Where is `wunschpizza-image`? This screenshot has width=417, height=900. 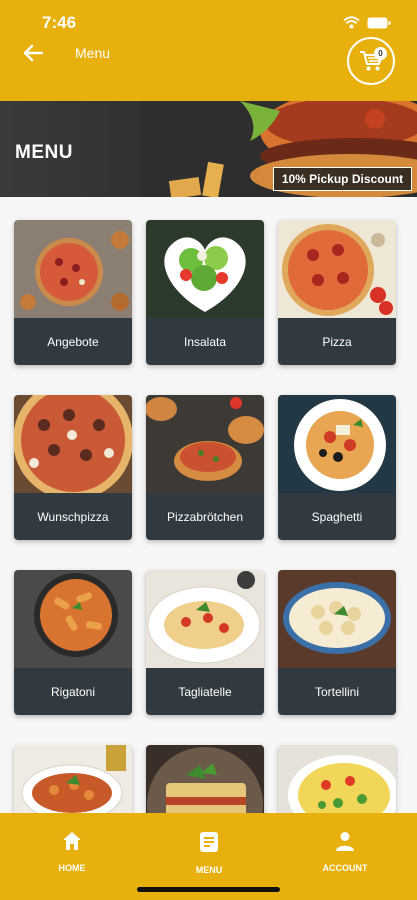
wunschpizza-image is located at coordinates (73, 444).